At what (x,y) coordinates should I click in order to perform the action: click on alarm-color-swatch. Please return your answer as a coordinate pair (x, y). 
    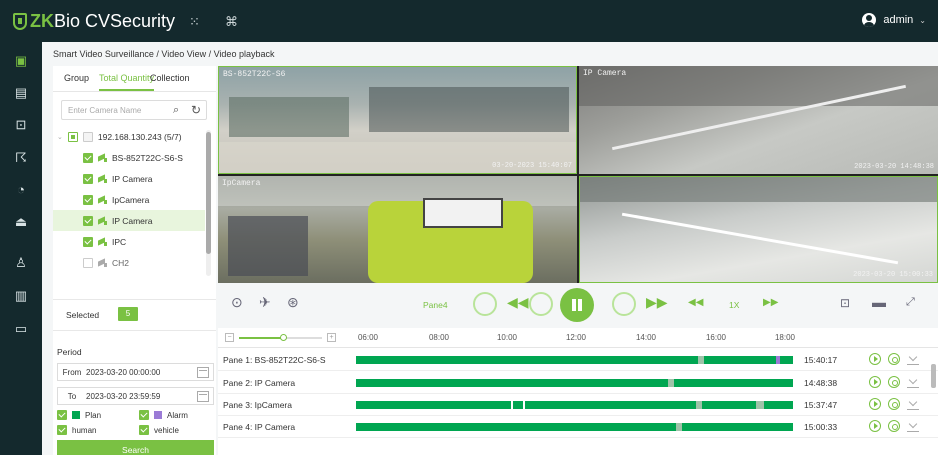
    Looking at the image, I should click on (158, 415).